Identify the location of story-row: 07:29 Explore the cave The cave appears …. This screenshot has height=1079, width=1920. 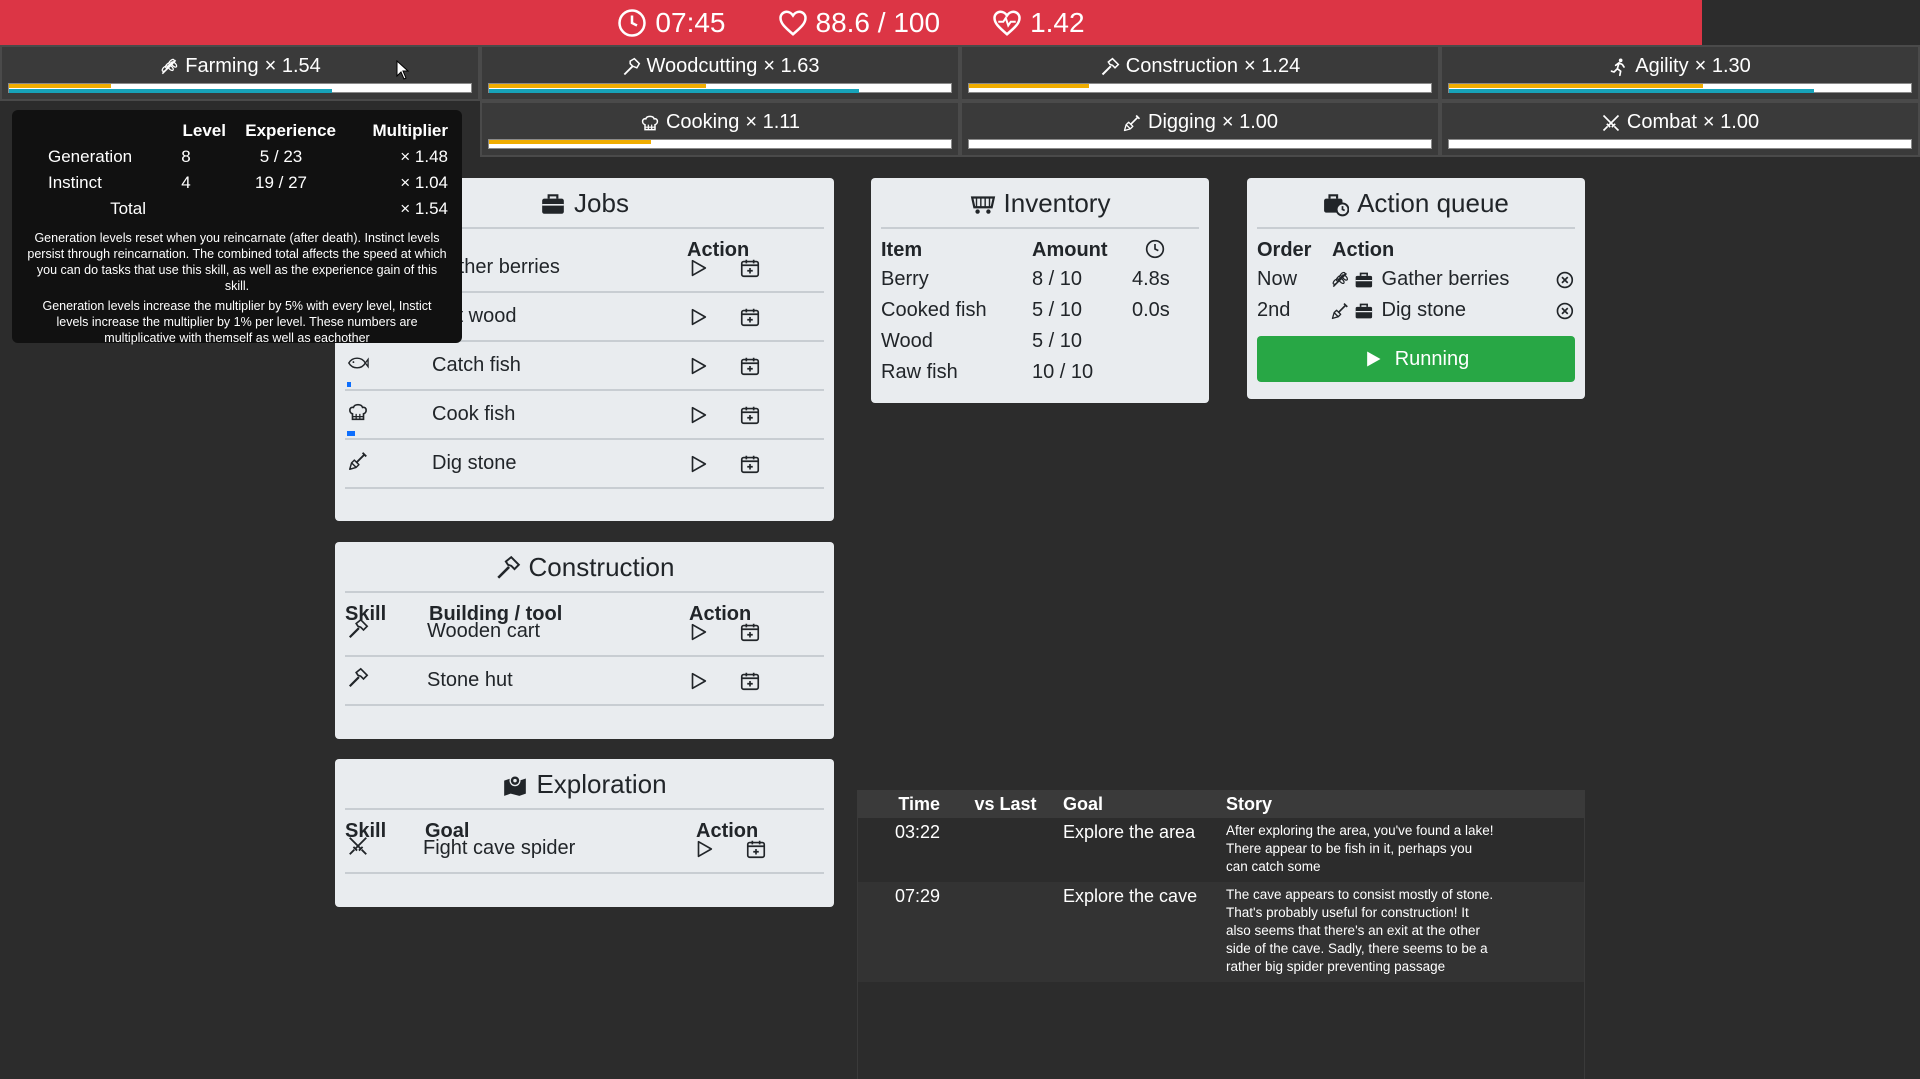
(1221, 932).